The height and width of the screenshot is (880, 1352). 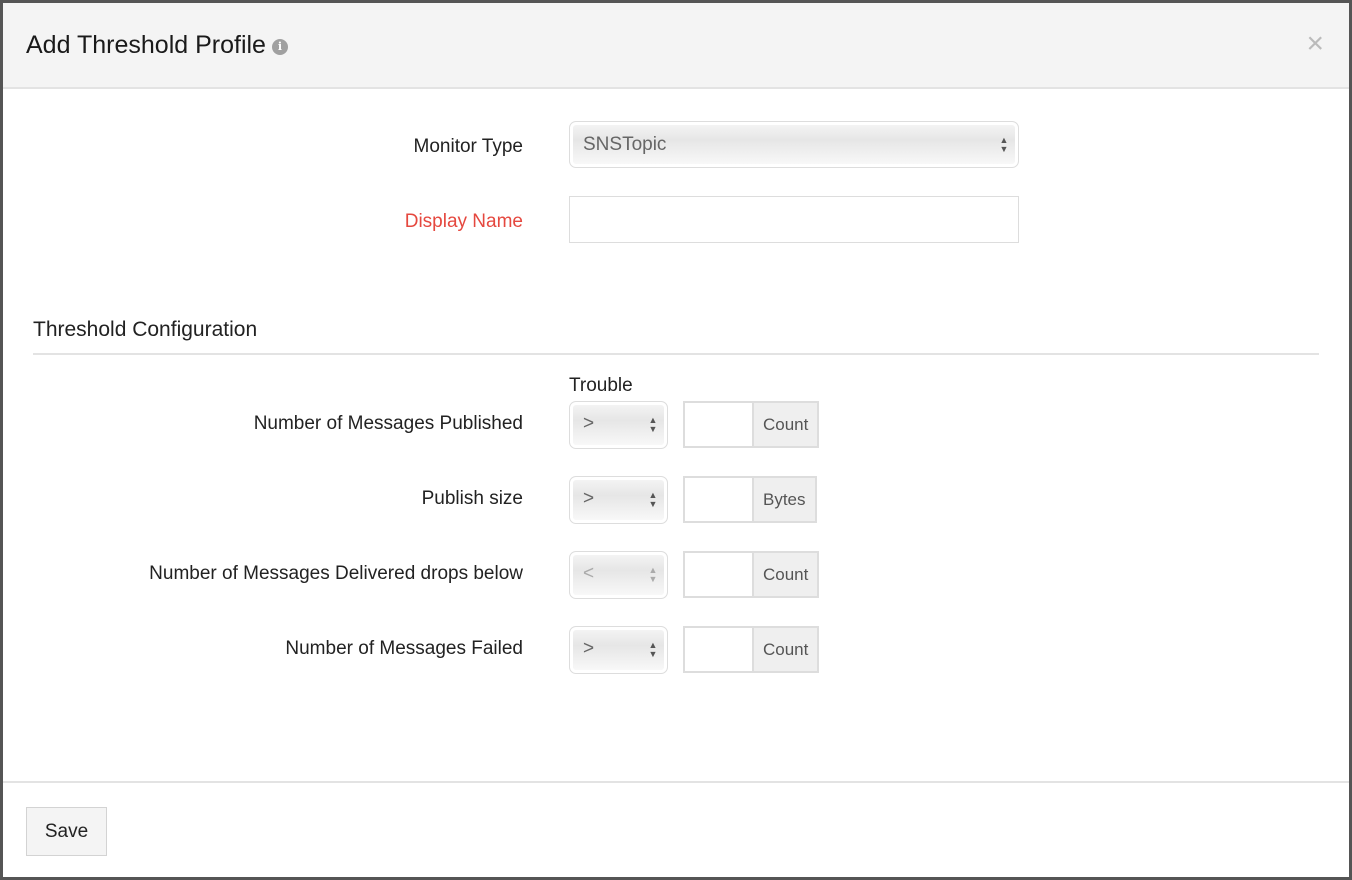 I want to click on threshold-row-label: Number of Messages Failed, so click(x=404, y=648).